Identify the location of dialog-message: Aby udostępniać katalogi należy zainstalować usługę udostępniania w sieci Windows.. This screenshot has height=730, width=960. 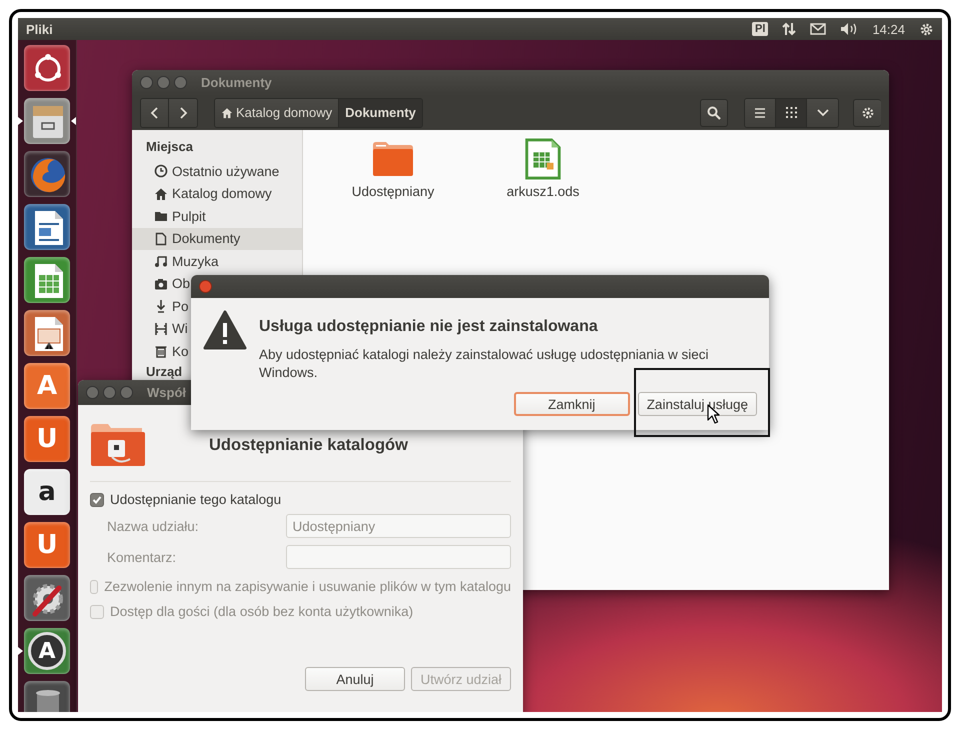
(484, 364).